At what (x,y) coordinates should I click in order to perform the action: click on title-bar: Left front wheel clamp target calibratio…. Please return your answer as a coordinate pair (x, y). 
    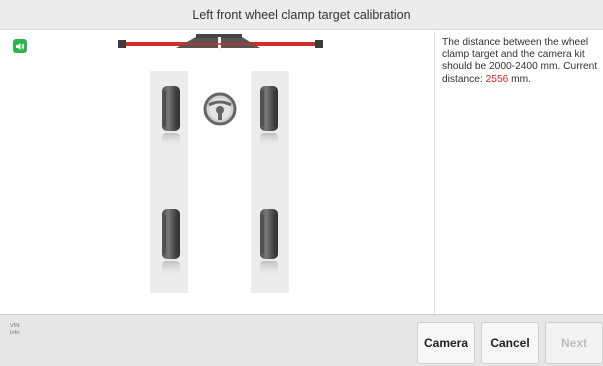
    Looking at the image, I should click on (301, 15).